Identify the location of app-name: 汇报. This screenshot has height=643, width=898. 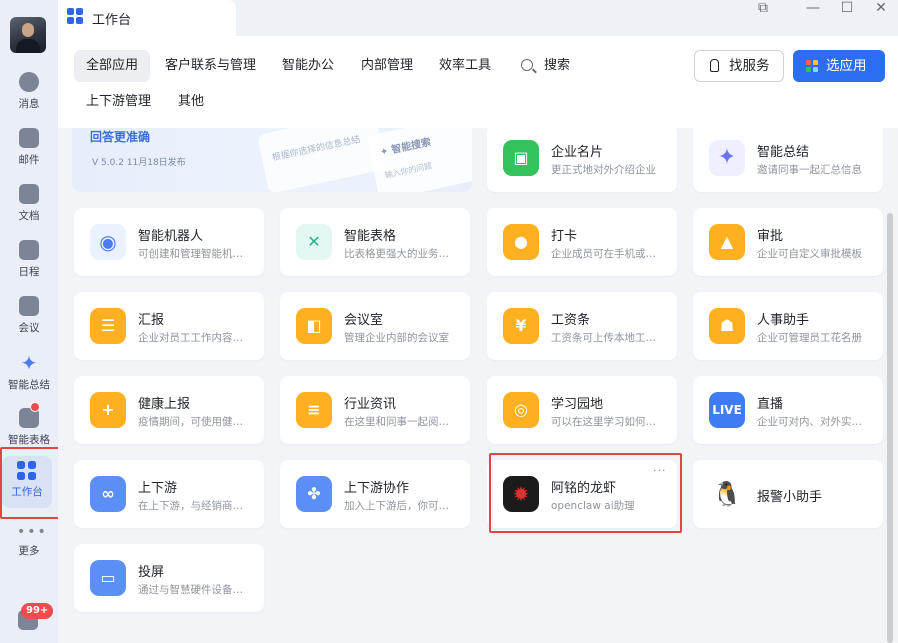
(151, 320).